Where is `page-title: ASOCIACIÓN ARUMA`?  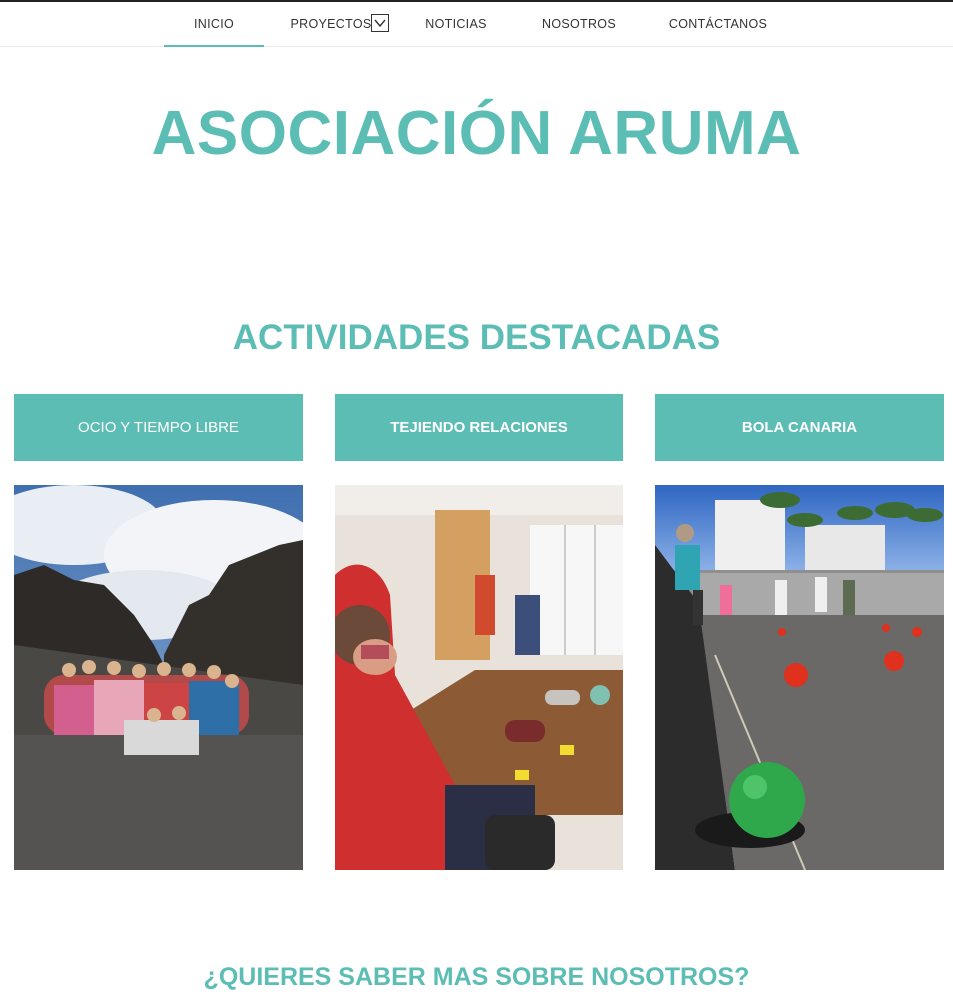 page-title: ASOCIACIÓN ARUMA is located at coordinates (476, 133).